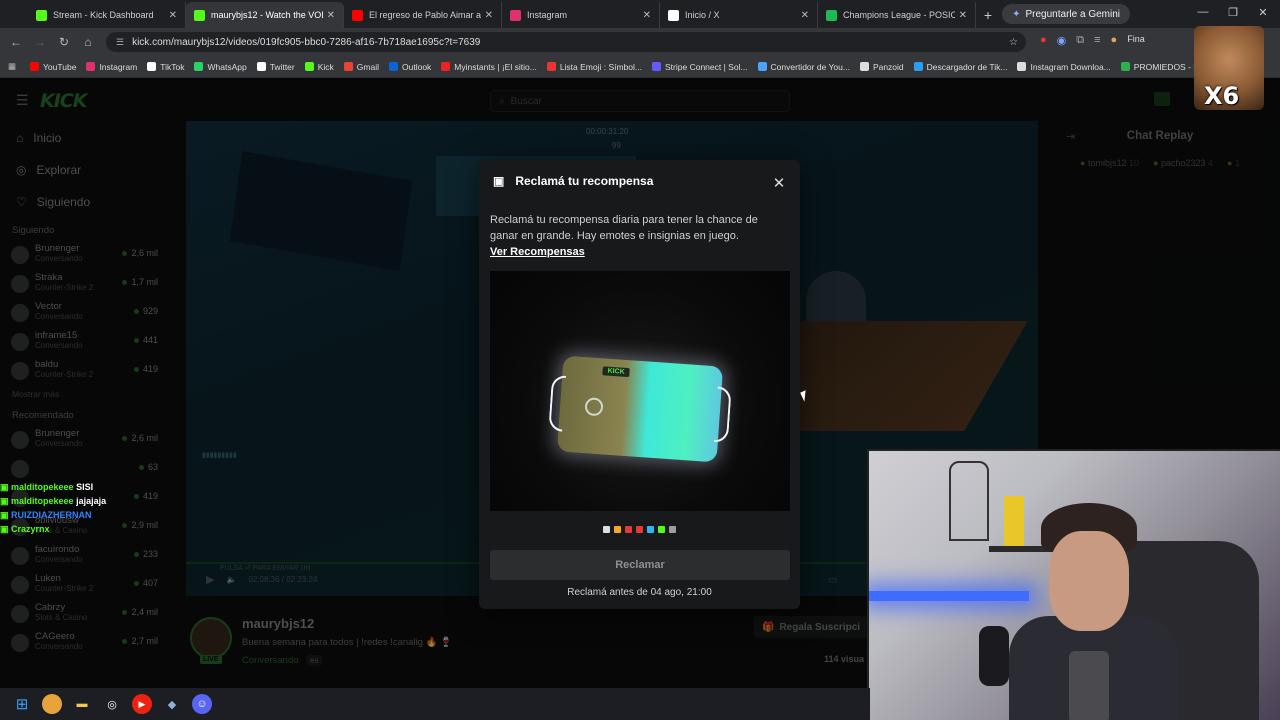  I want to click on chat-user: RUIZDIAZHERNAN, so click(51, 515).